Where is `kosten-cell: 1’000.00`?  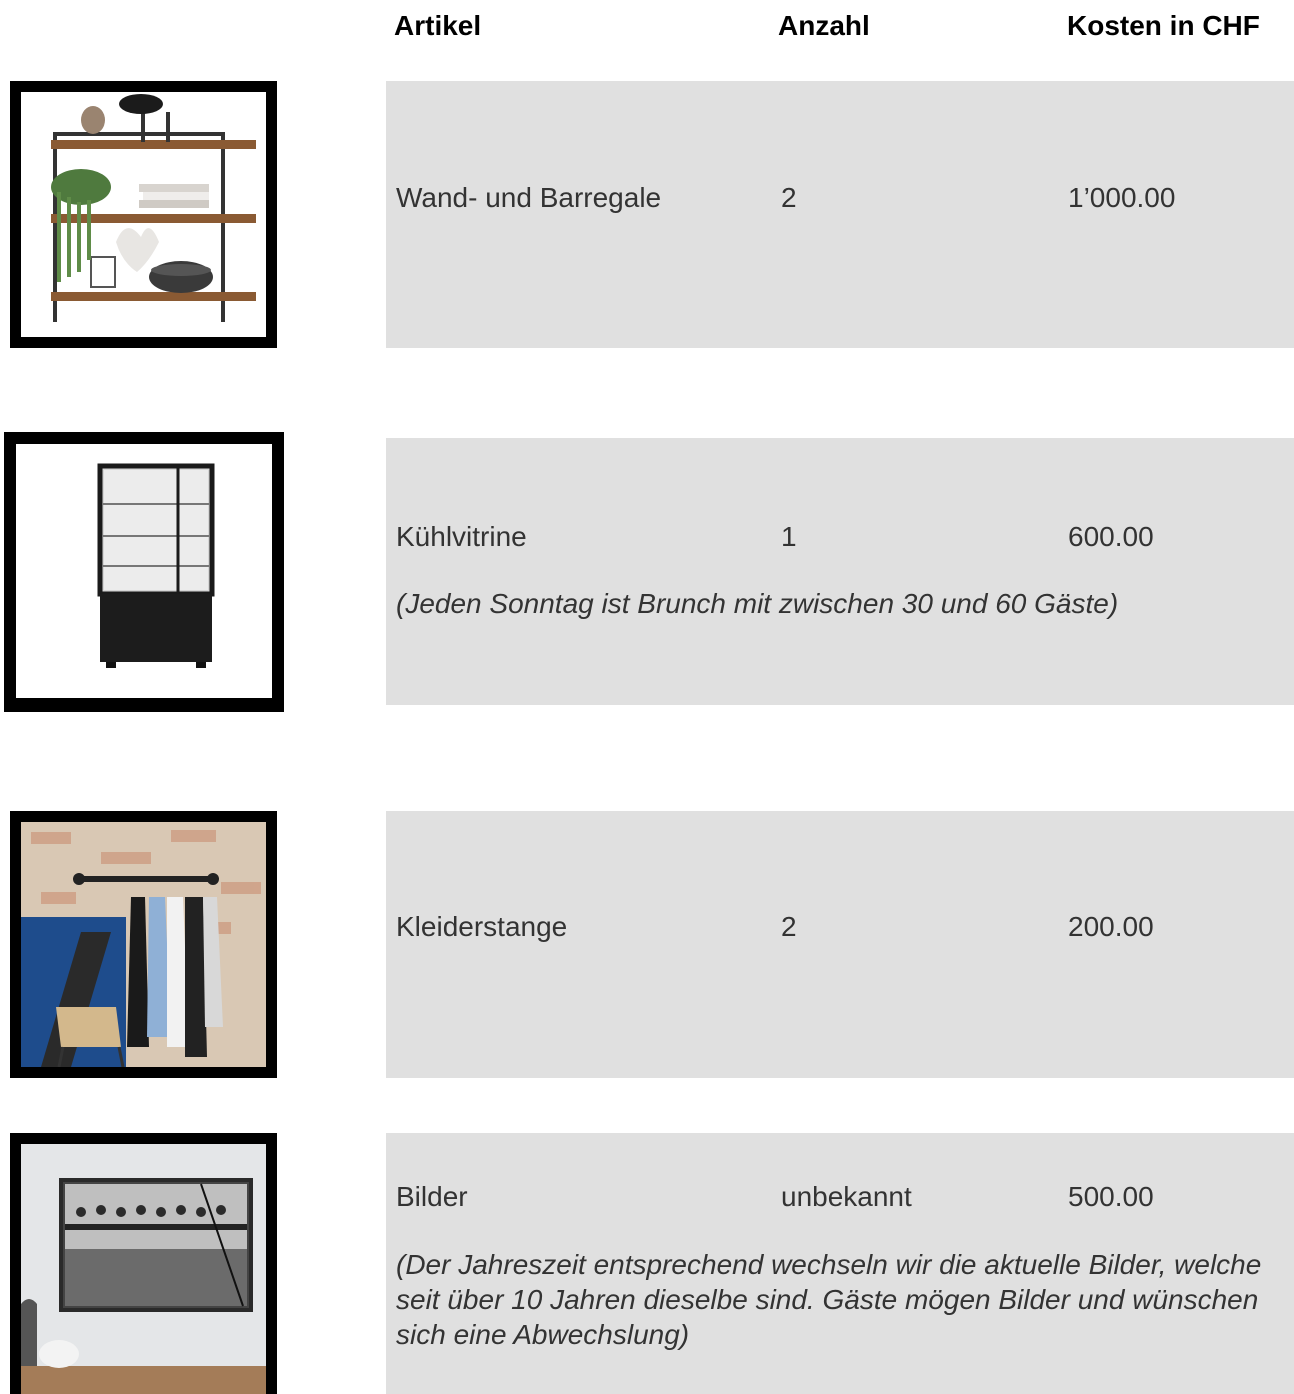 kosten-cell: 1’000.00 is located at coordinates (1122, 197).